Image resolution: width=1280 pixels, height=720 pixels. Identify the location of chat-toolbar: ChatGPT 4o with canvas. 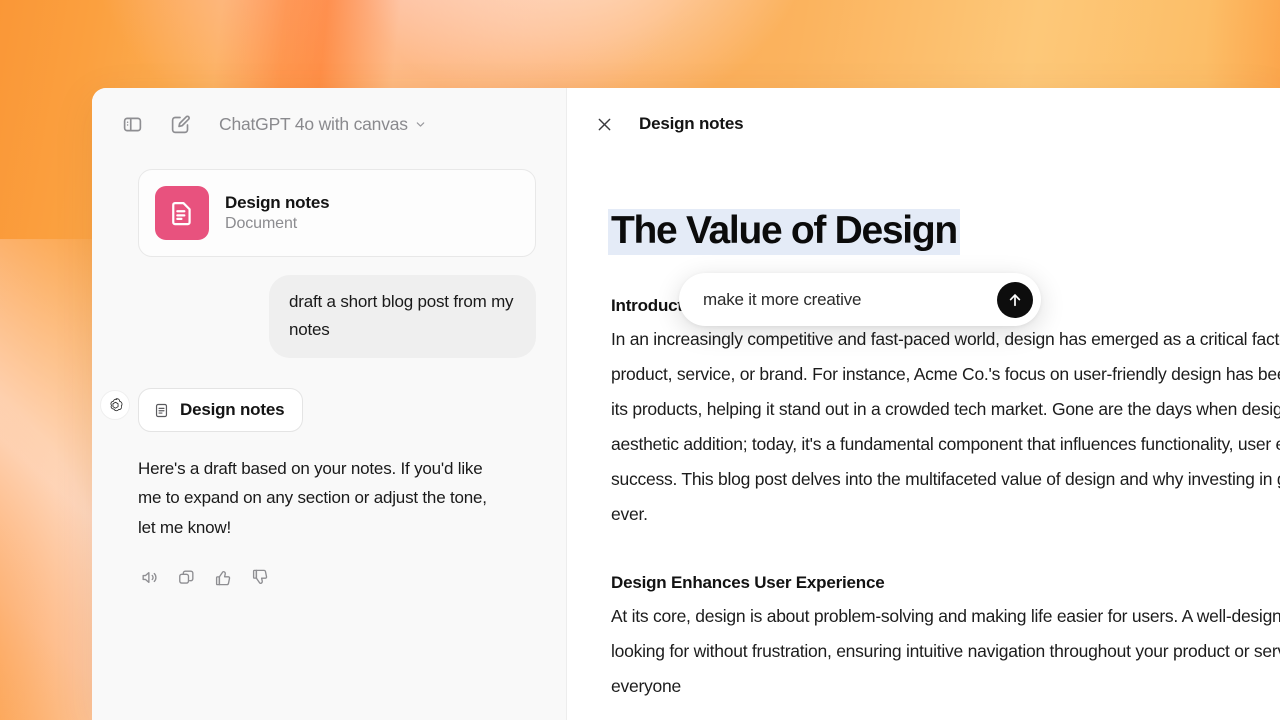
(329, 124).